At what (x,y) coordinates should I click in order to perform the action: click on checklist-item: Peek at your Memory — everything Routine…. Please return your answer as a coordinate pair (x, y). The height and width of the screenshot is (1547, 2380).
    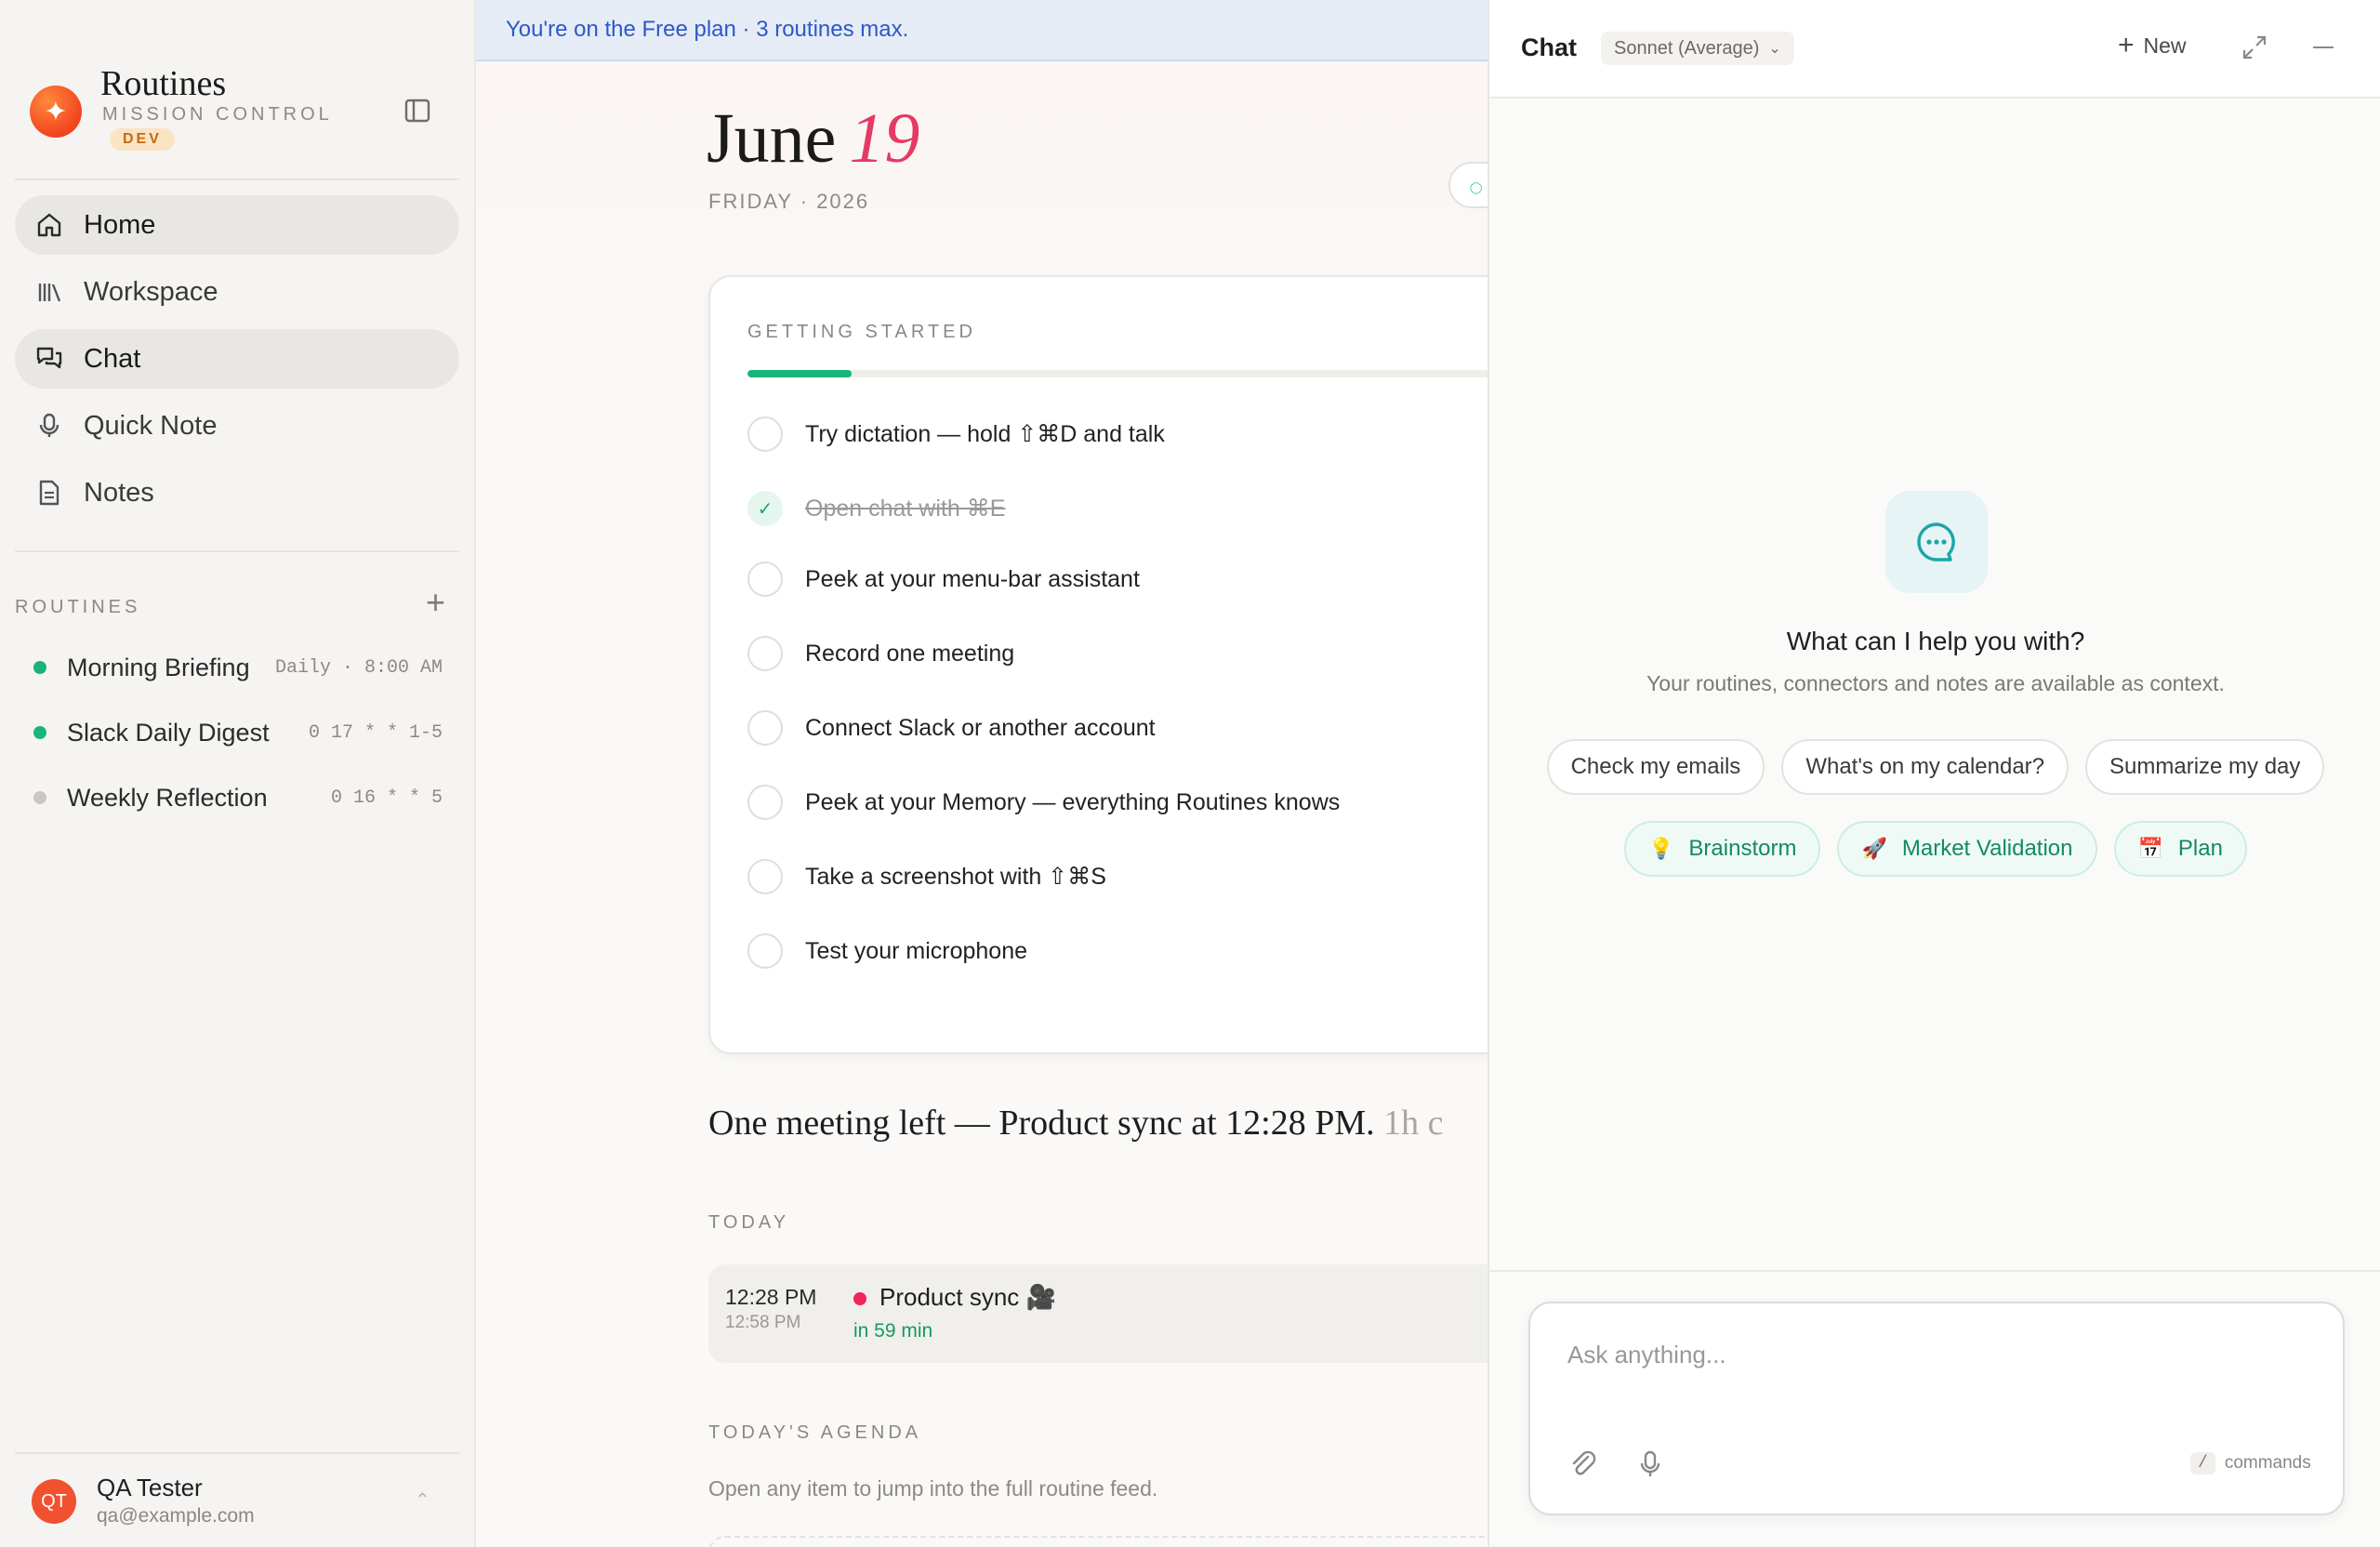
    Looking at the image, I should click on (1117, 802).